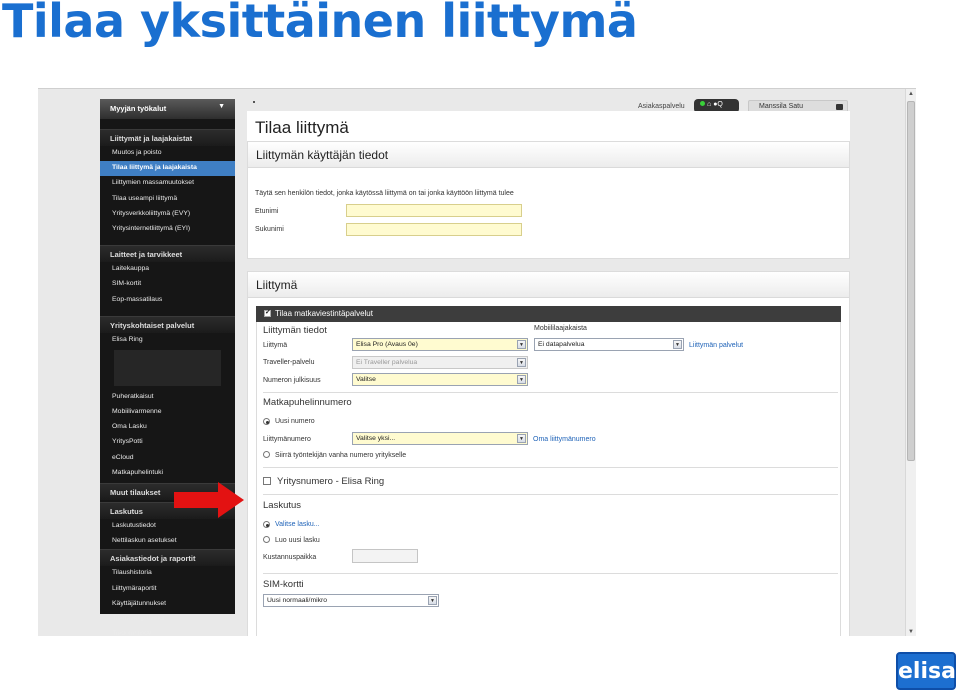  What do you see at coordinates (266, 421) in the screenshot?
I see `new-number-radio` at bounding box center [266, 421].